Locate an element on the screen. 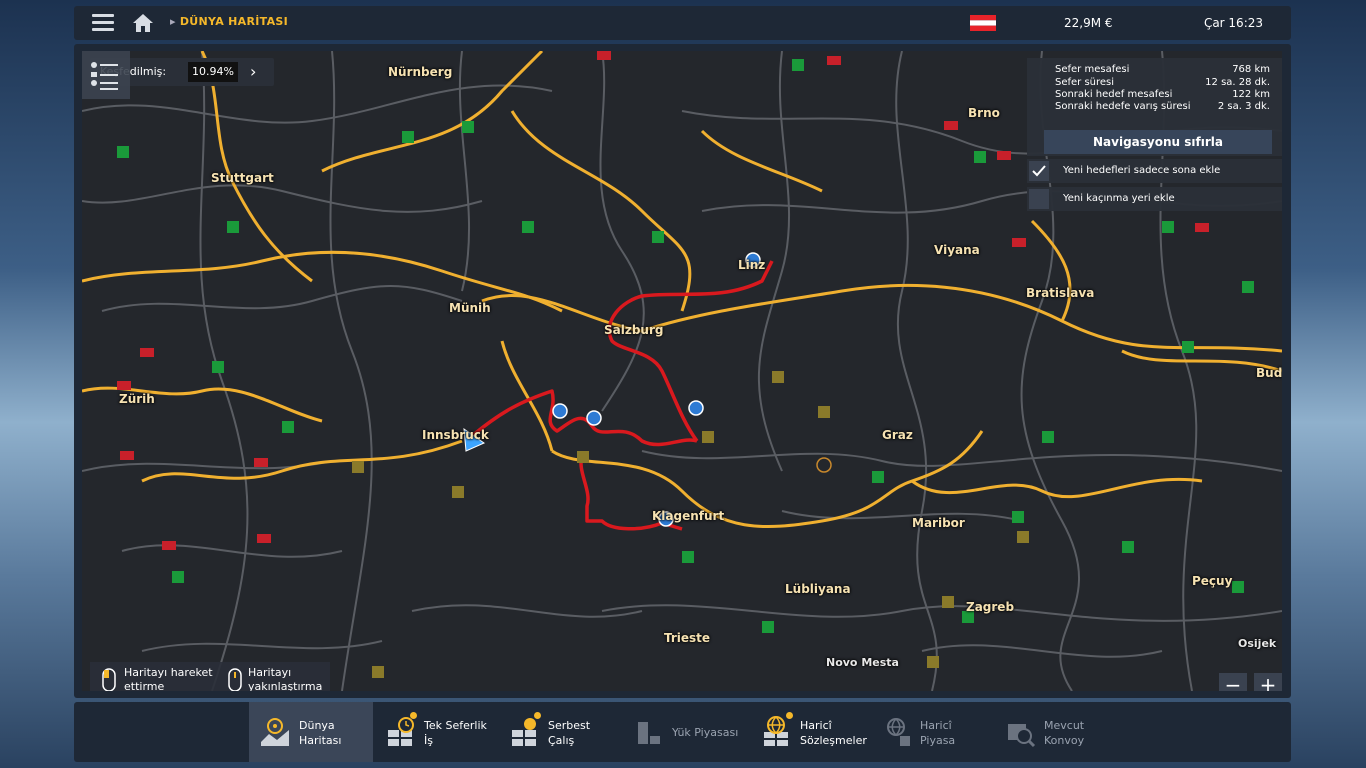  top-bar: ▸ DÜNYA HARİTASI 22,9M € Çar 16:23 is located at coordinates (682, 23).